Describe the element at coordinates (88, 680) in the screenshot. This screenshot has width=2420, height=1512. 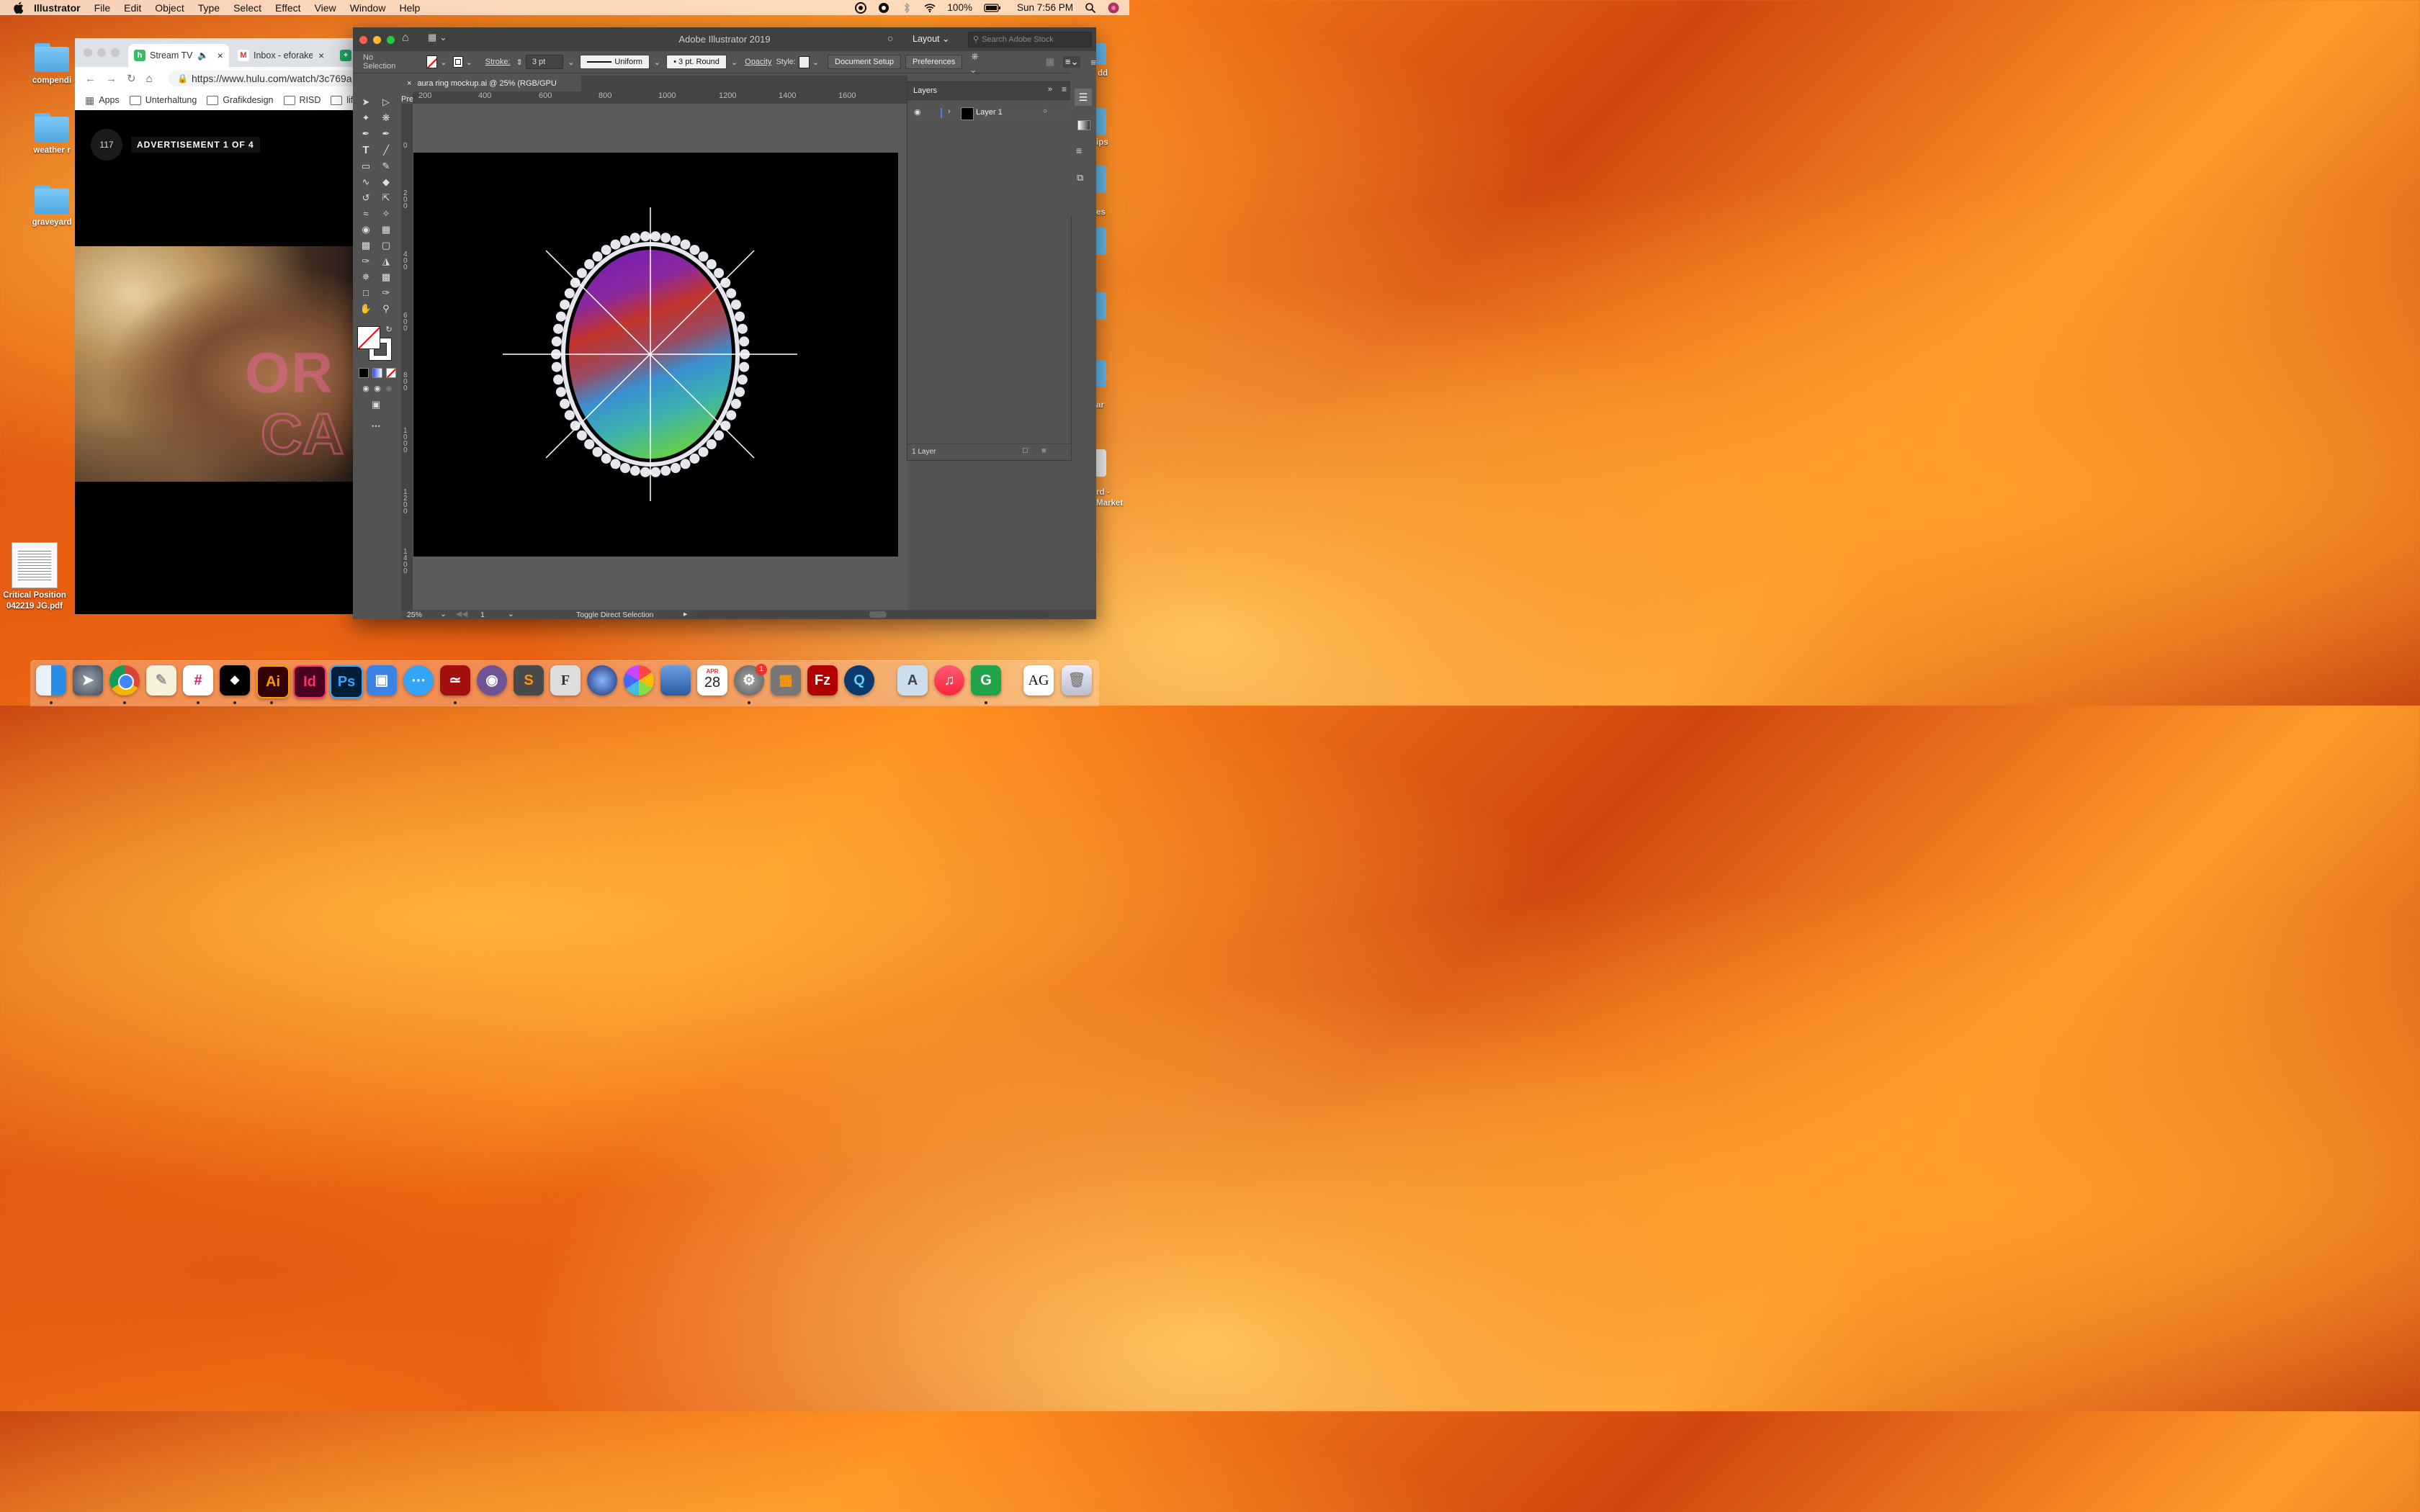
I see `launchpad-icon: ➤` at that location.